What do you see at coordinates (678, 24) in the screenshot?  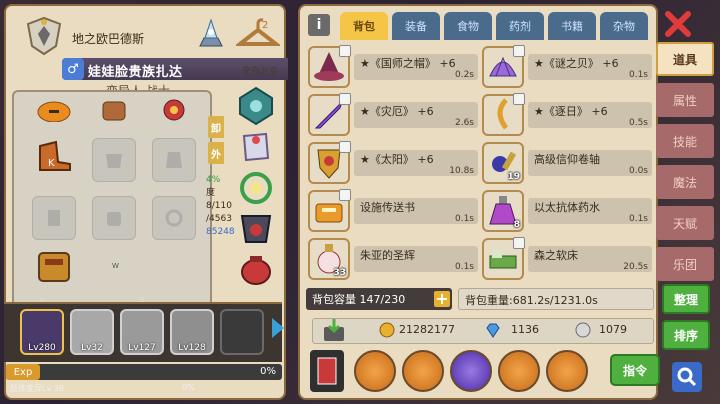 I see `close-icon` at bounding box center [678, 24].